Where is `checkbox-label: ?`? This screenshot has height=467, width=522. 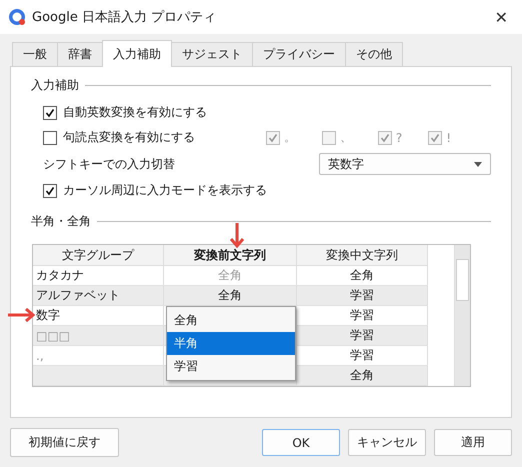
checkbox-label: ? is located at coordinates (399, 137).